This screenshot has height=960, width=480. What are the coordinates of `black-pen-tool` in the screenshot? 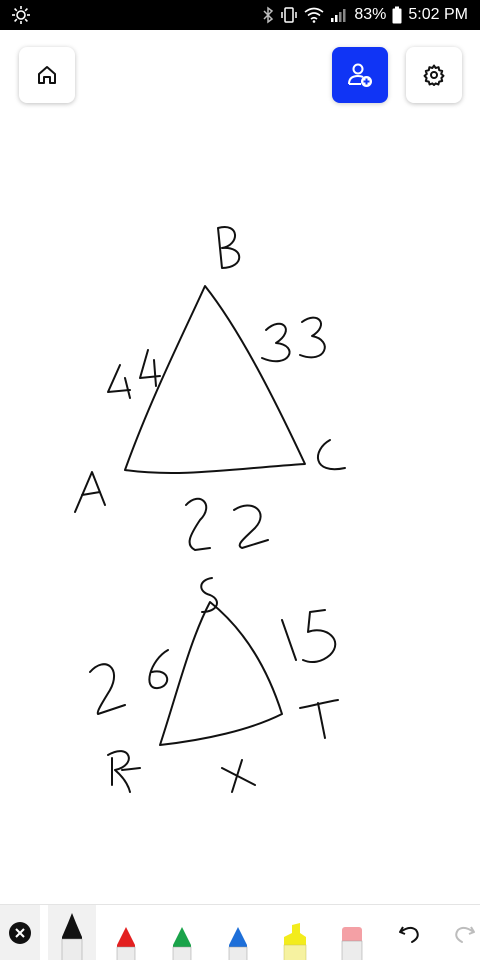 It's located at (72, 932).